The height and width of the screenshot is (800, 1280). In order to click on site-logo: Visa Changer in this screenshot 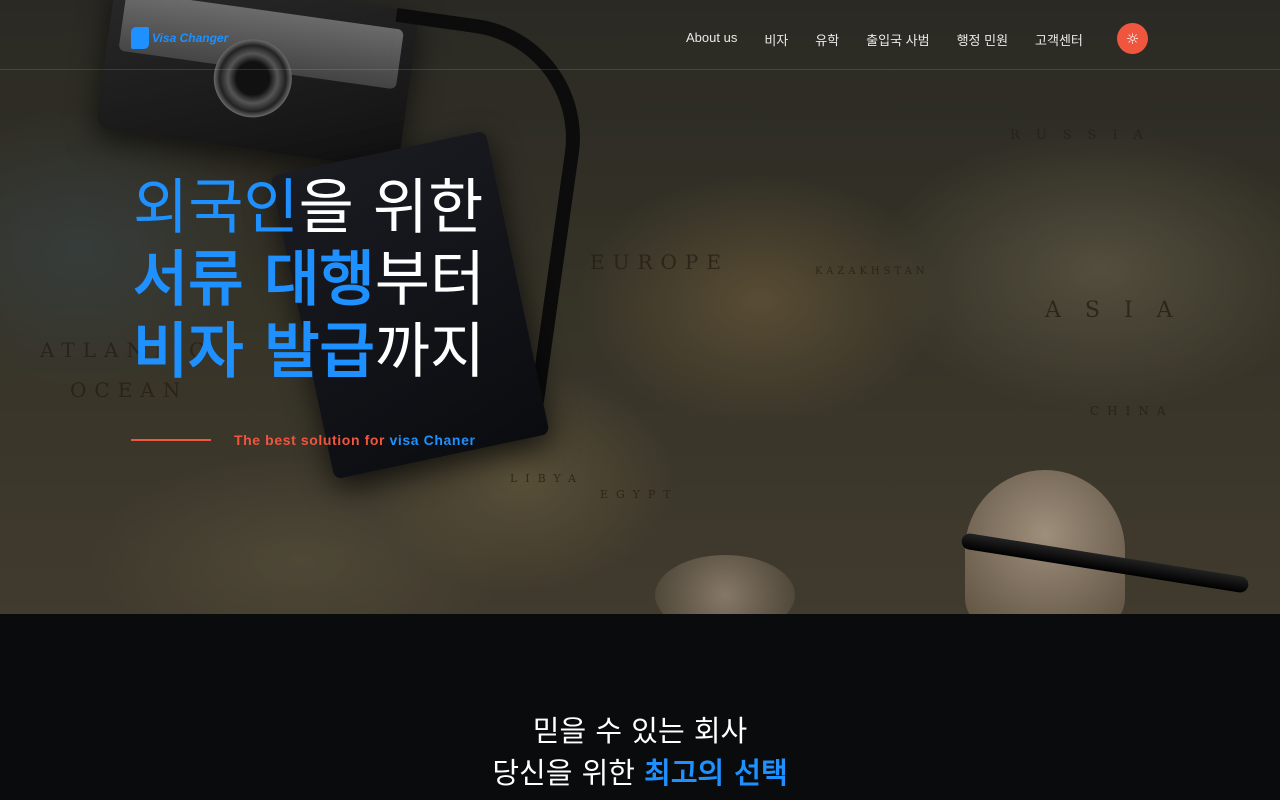, I will do `click(179, 38)`.